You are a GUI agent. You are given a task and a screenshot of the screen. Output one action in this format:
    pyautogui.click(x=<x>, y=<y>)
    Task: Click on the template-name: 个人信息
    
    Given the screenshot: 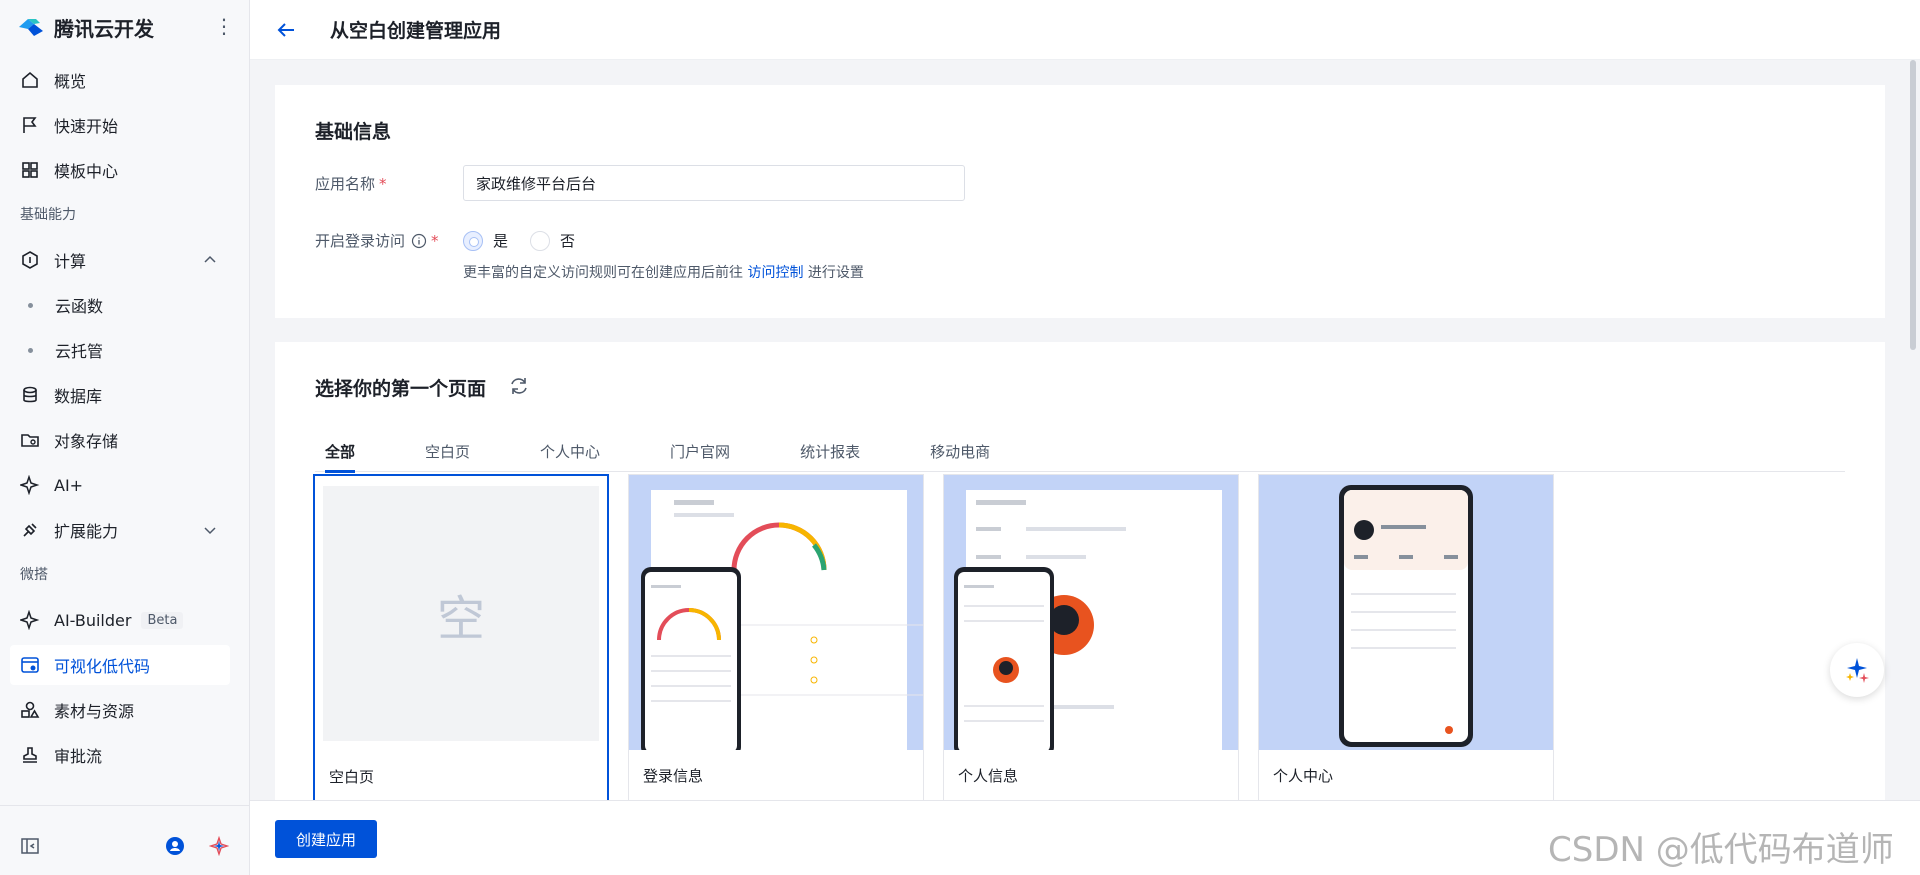 What is the action you would take?
    pyautogui.click(x=988, y=776)
    